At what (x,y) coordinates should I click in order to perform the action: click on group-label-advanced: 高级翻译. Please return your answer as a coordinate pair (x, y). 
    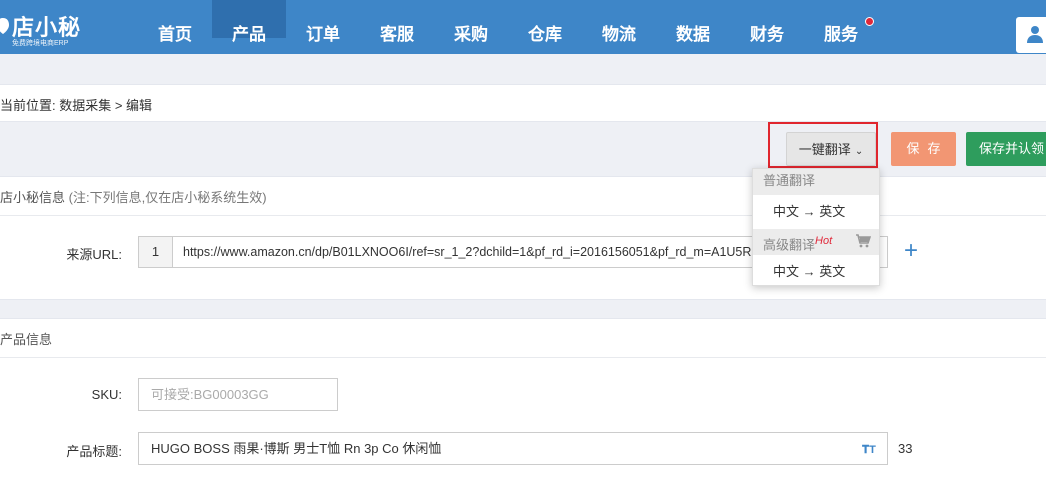
    Looking at the image, I should click on (789, 245).